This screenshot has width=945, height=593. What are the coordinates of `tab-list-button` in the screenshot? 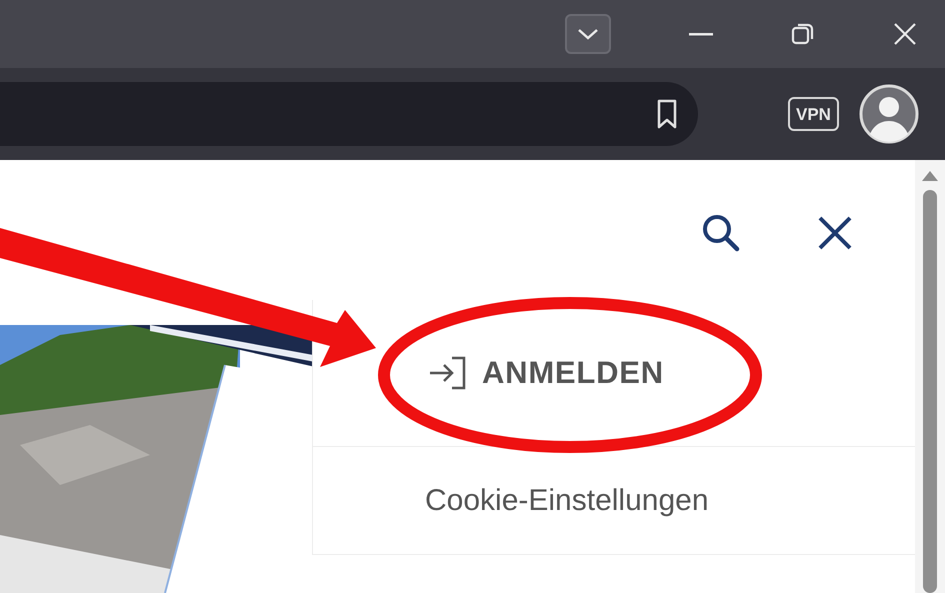 It's located at (588, 34).